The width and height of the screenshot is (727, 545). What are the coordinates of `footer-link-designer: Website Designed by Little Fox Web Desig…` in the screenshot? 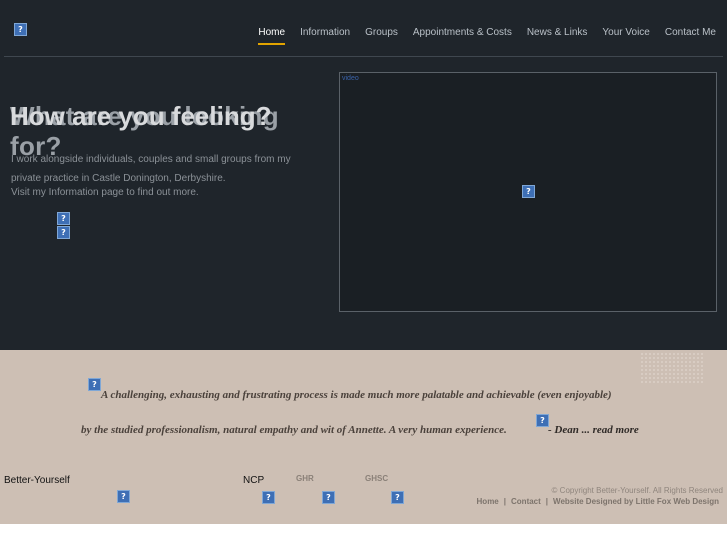 It's located at (636, 501).